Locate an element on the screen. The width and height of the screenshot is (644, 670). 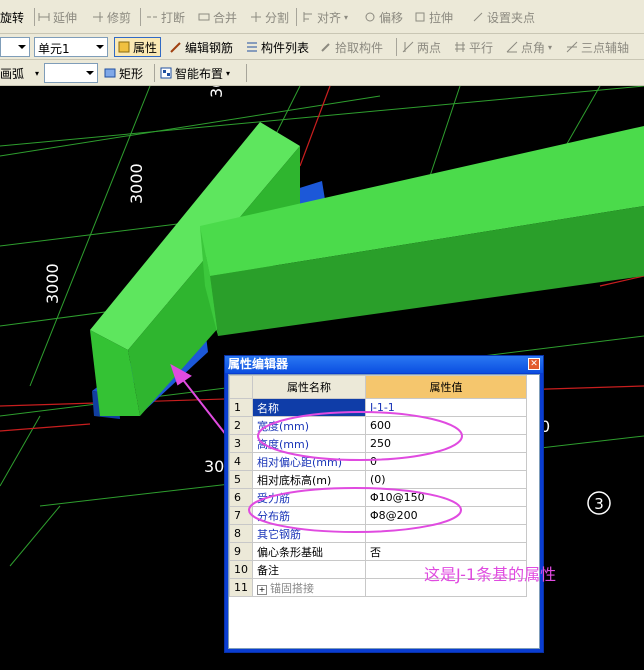
trim-button: 修剪 is located at coordinates (111, 17).